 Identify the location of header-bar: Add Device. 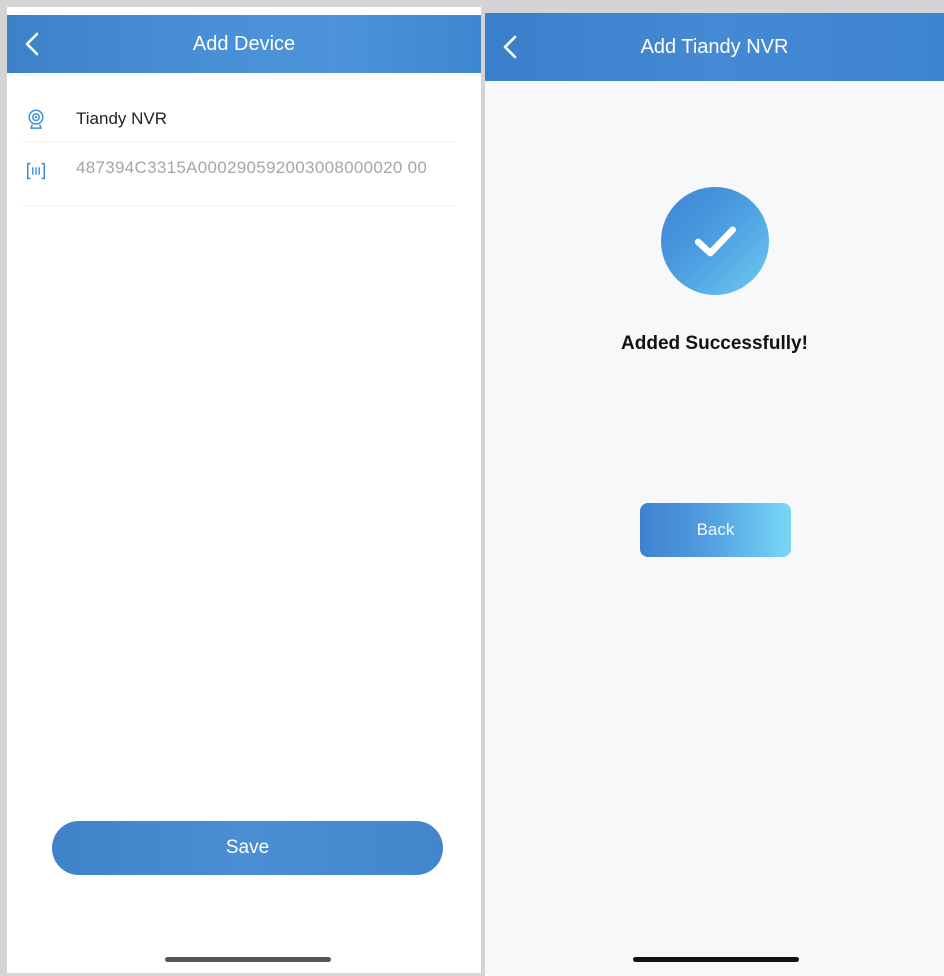
(244, 44).